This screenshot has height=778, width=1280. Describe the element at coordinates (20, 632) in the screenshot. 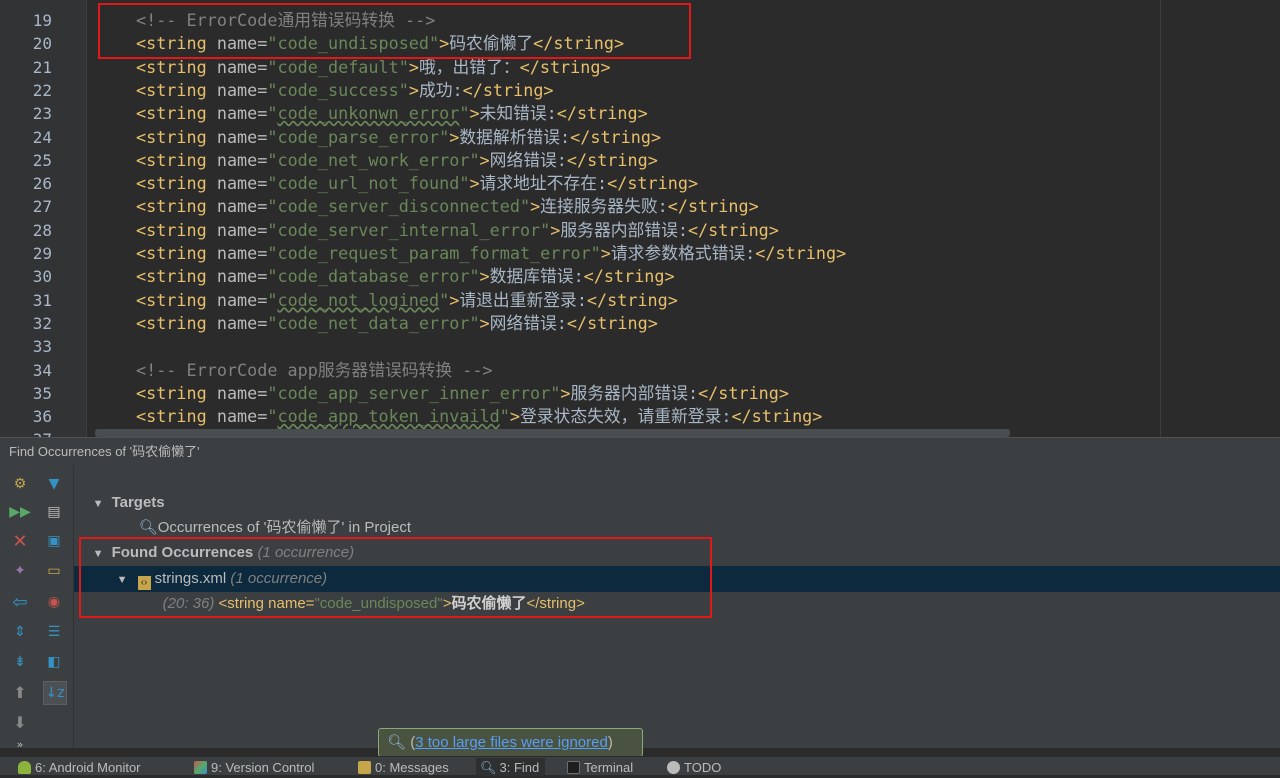

I see `expand-all-icon: ⇕` at that location.